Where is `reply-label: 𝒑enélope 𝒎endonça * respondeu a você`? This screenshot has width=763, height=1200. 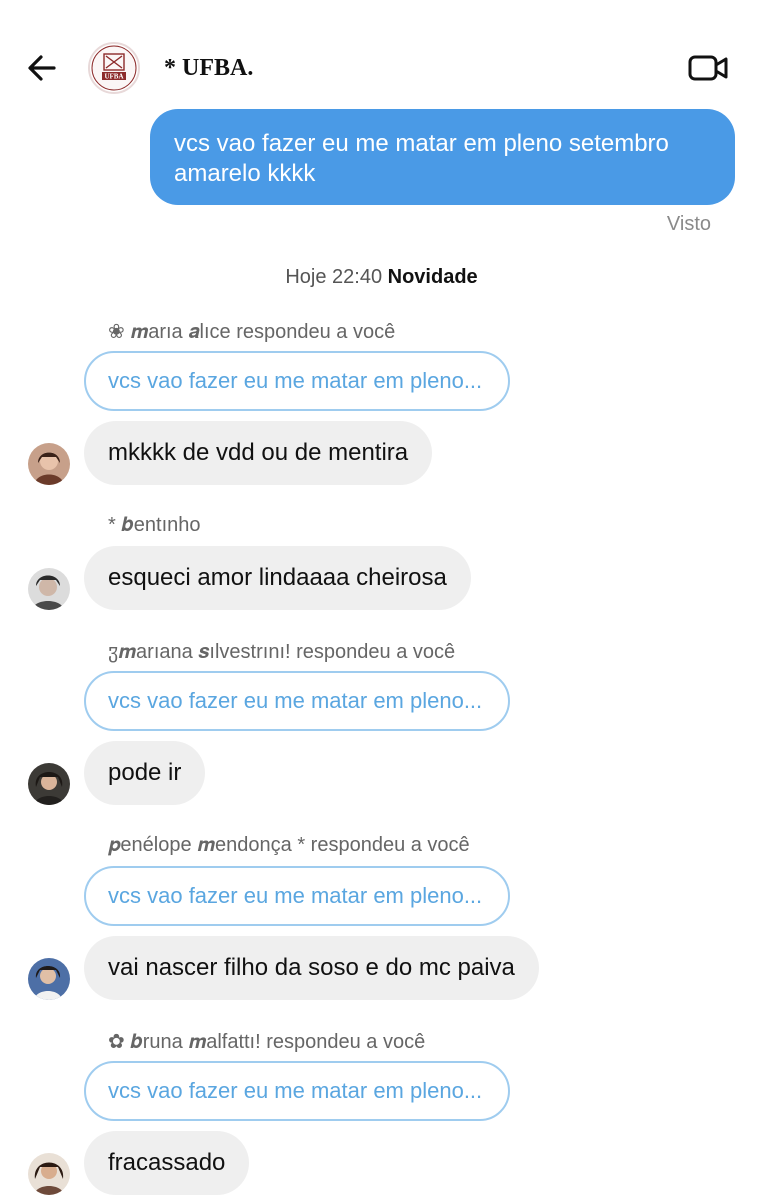 reply-label: 𝒑enélope 𝒎endonça * respondeu a você is located at coordinates (289, 845).